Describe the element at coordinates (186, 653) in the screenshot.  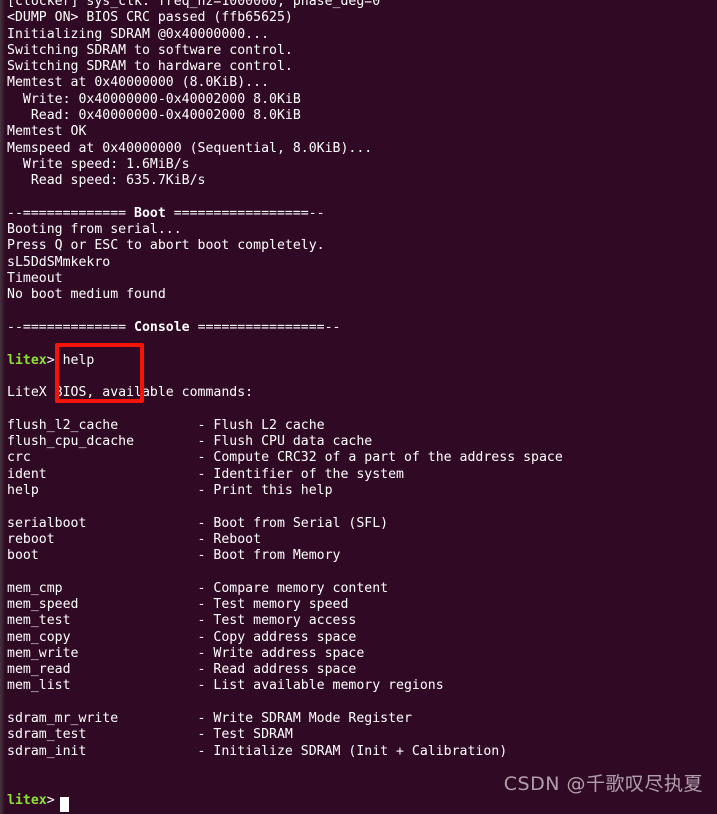
I see `command-row: mem_write - Write address space` at that location.